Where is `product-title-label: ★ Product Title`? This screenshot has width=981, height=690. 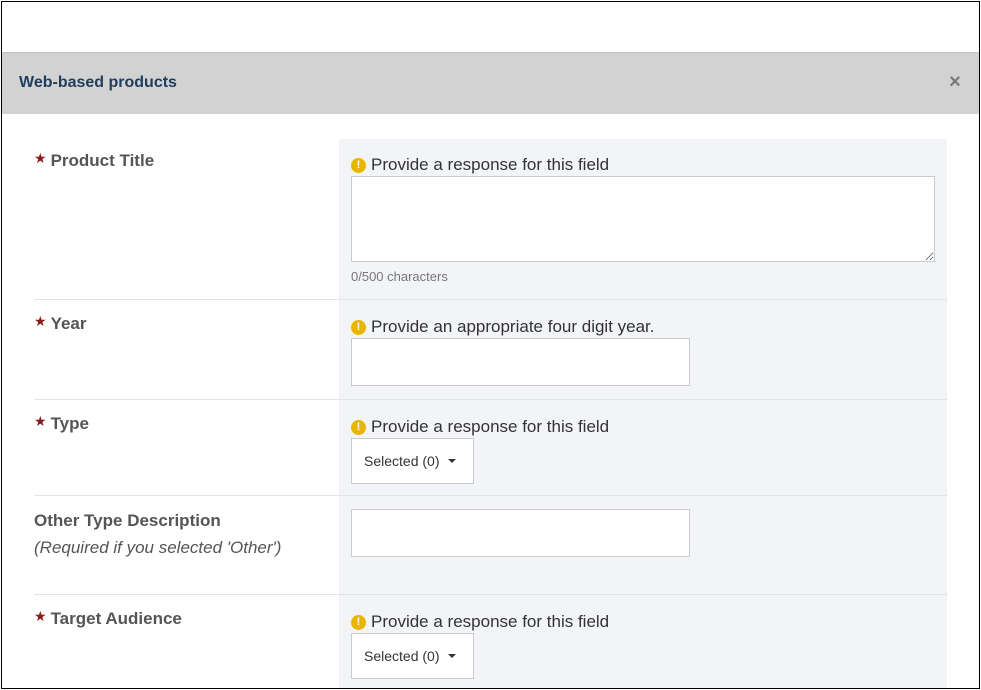
product-title-label: ★ Product Title is located at coordinates (94, 160).